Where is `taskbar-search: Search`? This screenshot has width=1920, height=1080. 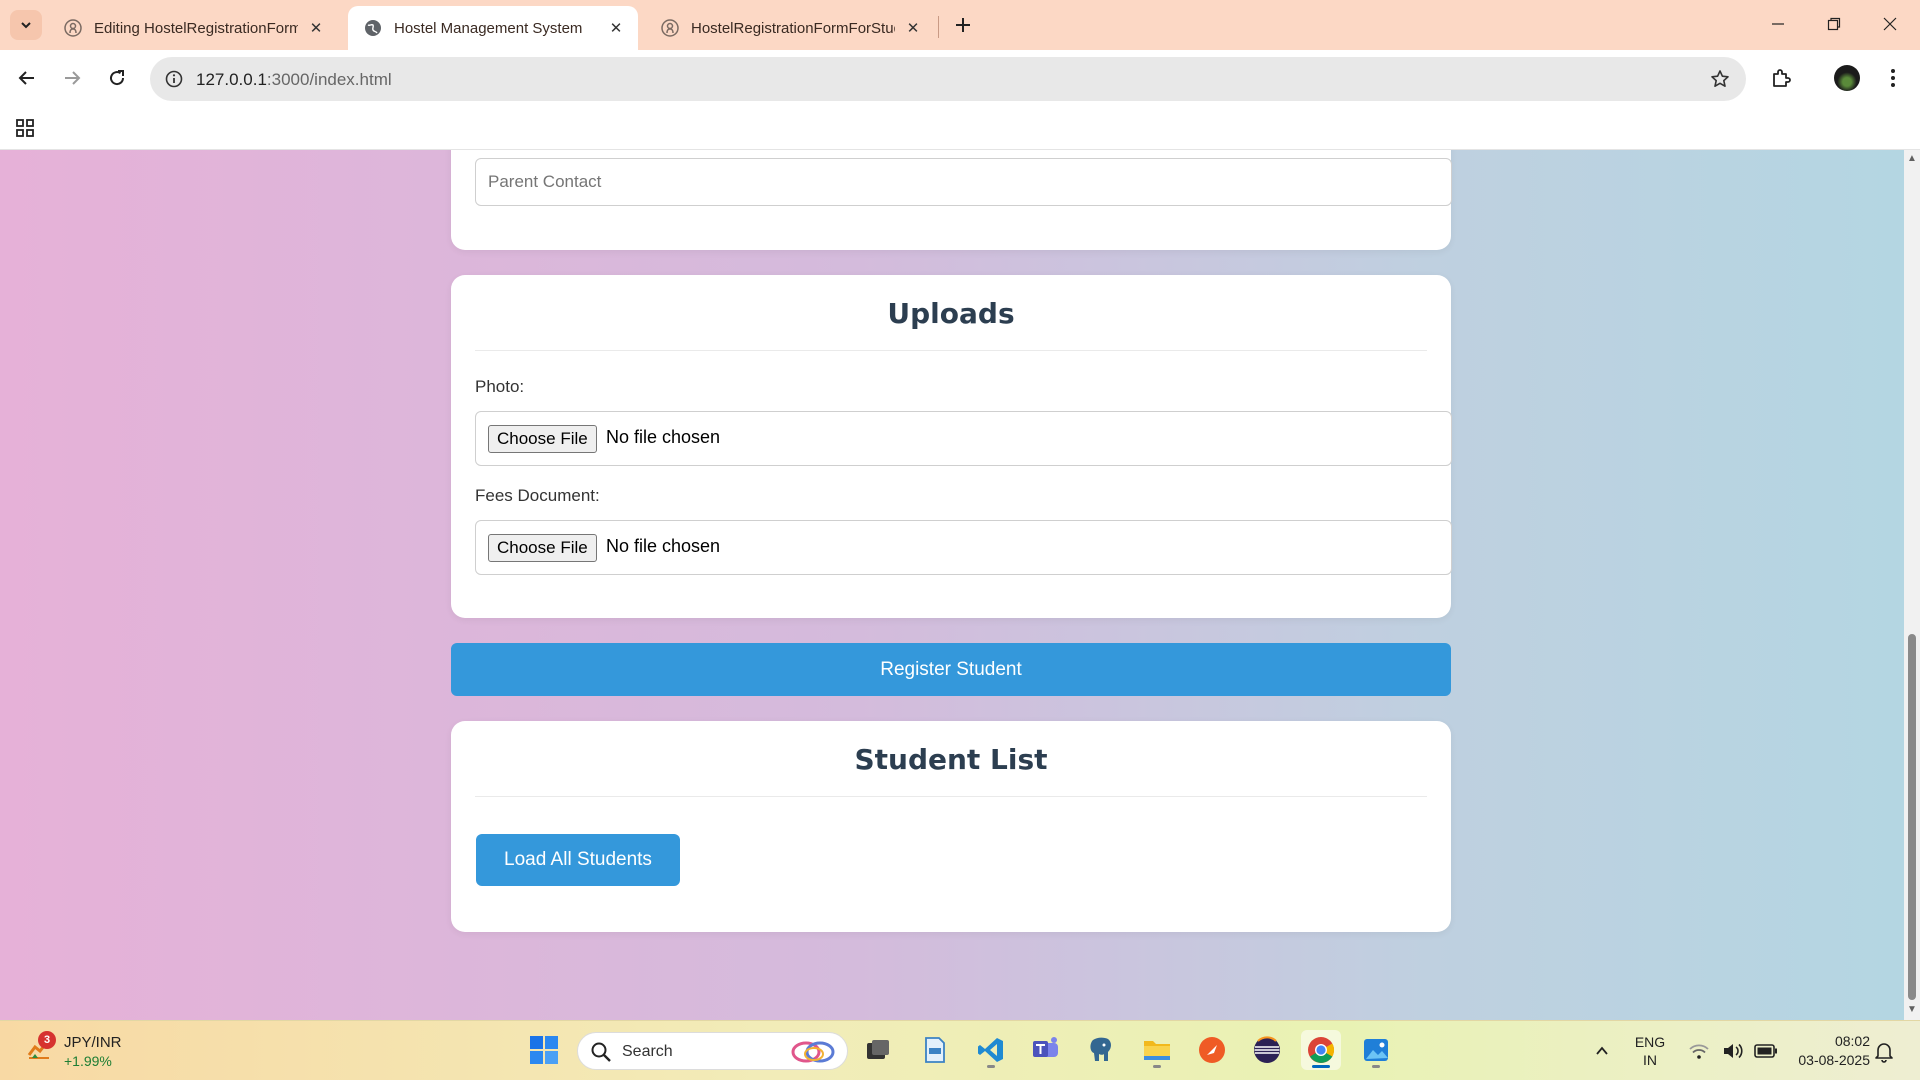
taskbar-search: Search is located at coordinates (712, 1051).